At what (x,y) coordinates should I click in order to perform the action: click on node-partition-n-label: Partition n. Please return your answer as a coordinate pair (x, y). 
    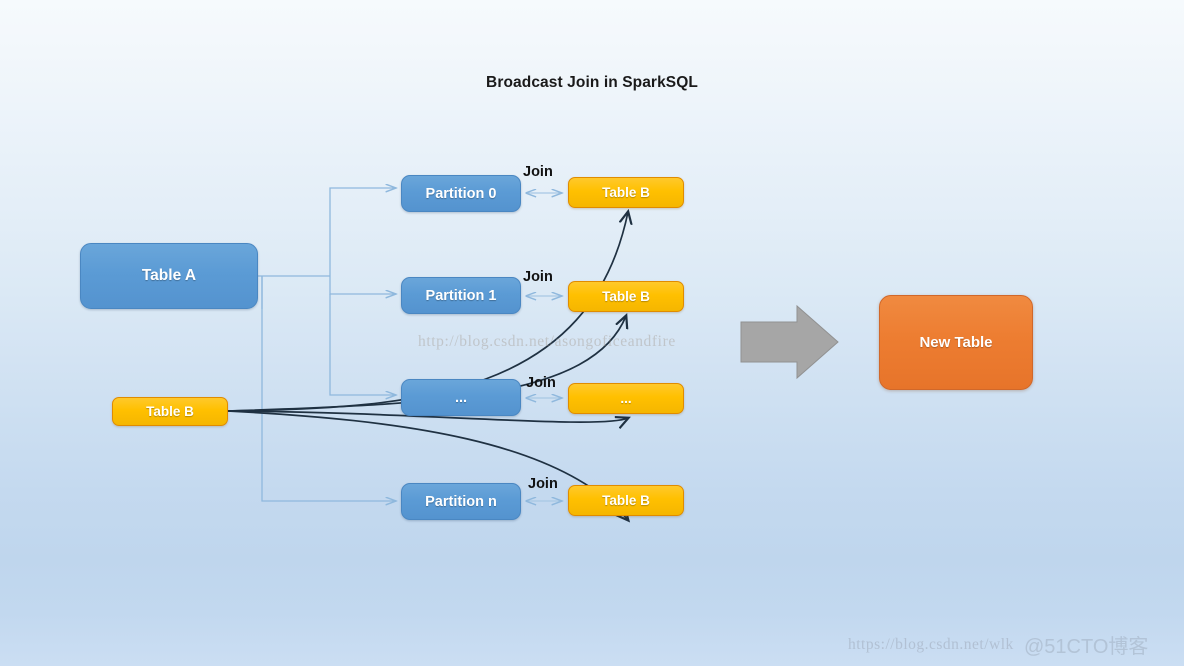
    Looking at the image, I should click on (461, 501).